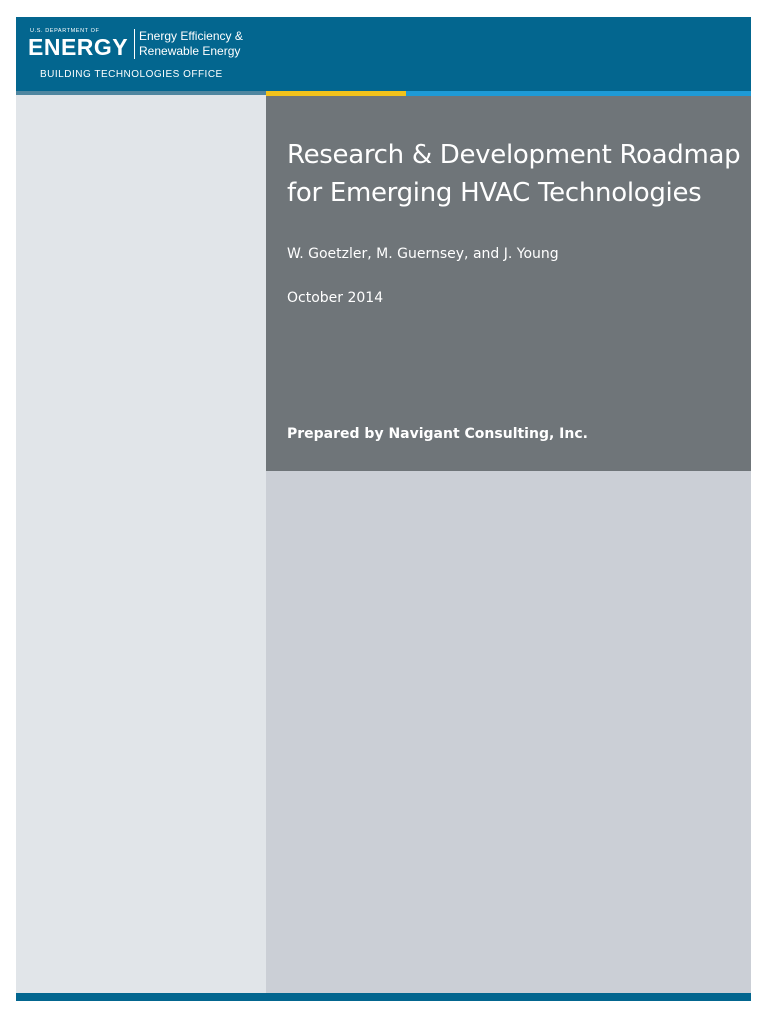 This screenshot has height=1024, width=768. What do you see at coordinates (134, 44) in the screenshot?
I see `logo-divider` at bounding box center [134, 44].